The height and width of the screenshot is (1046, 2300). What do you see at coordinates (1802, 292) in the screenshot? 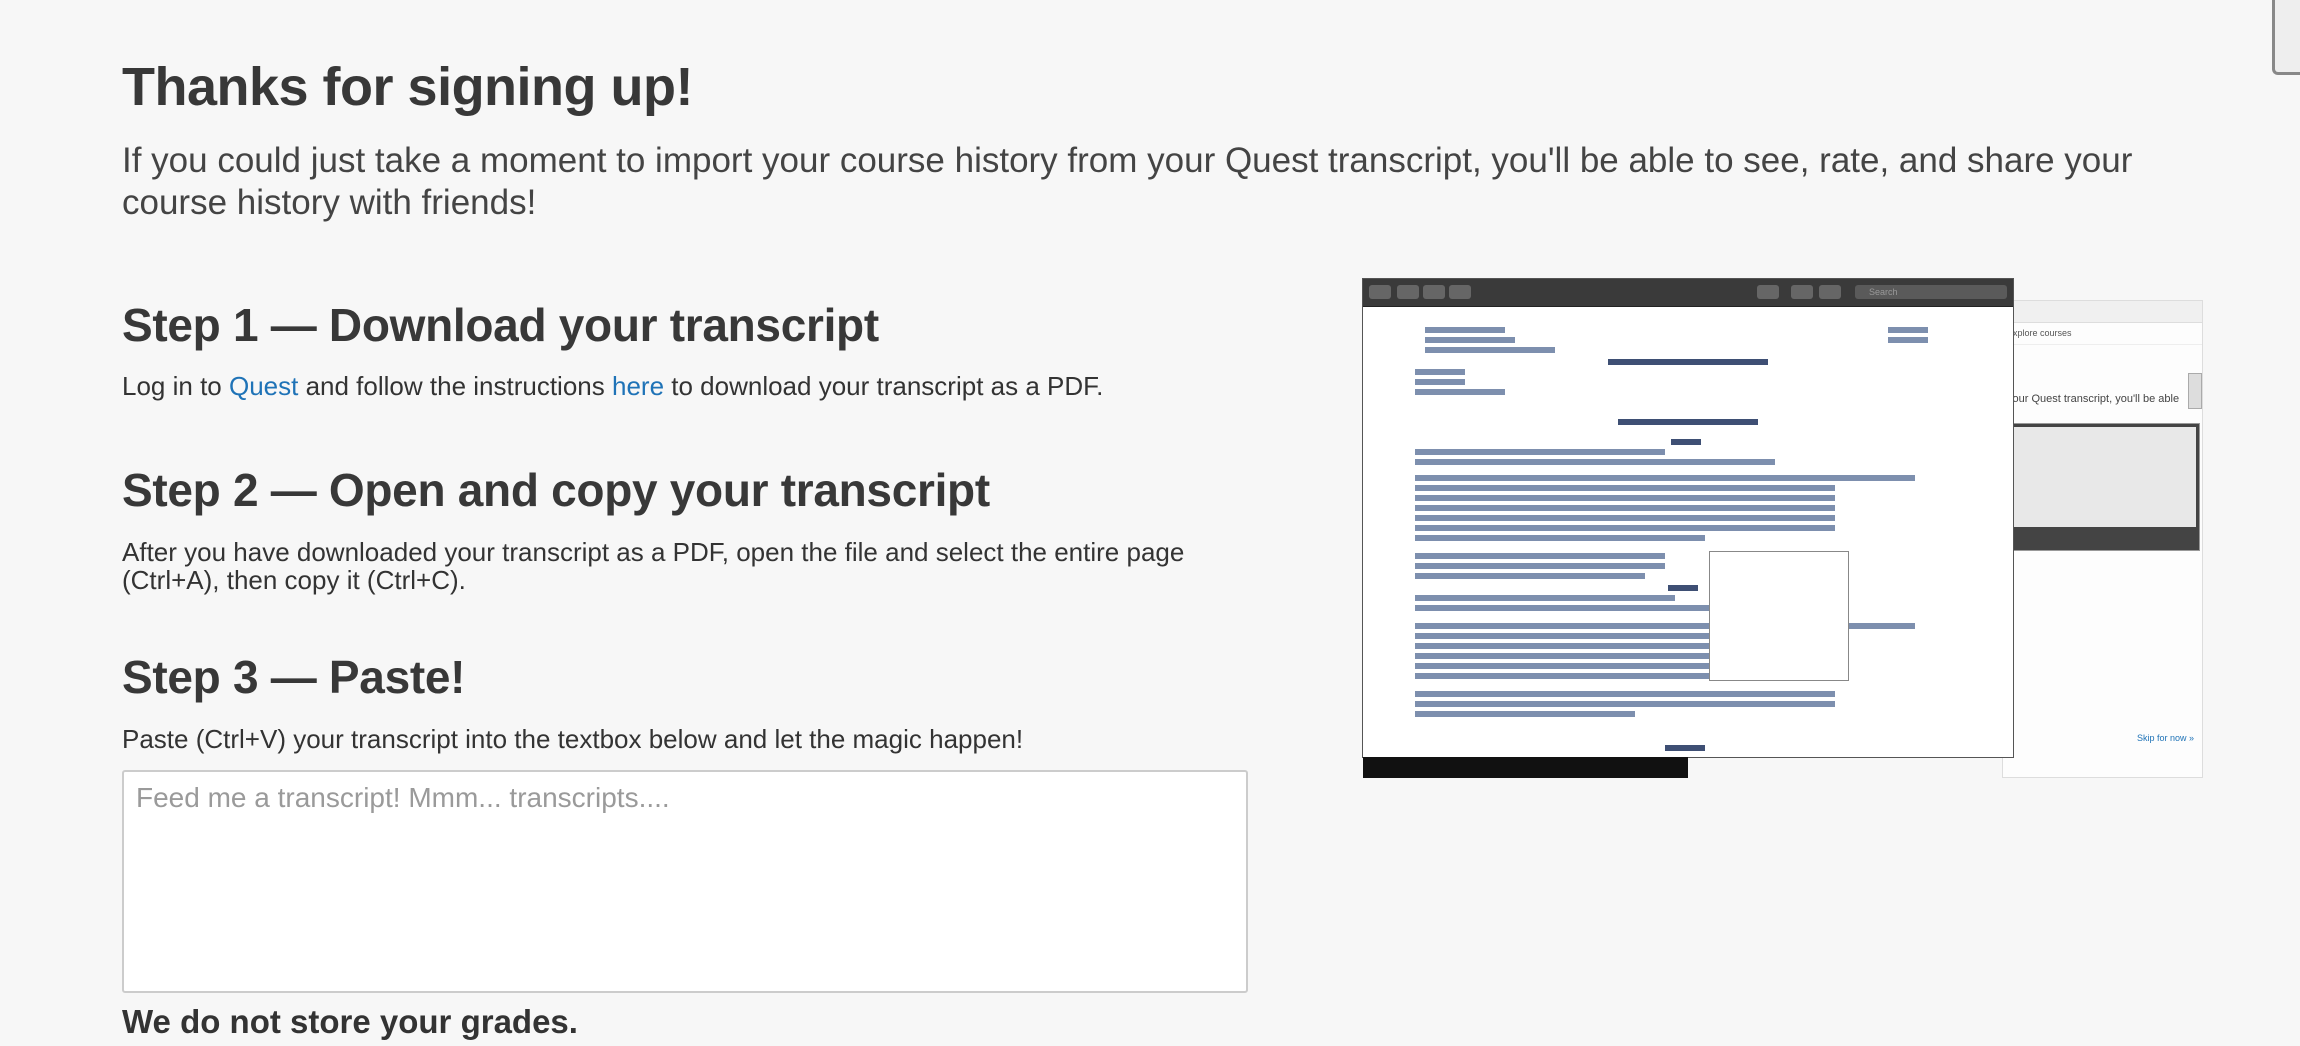
I see `lock-icon` at bounding box center [1802, 292].